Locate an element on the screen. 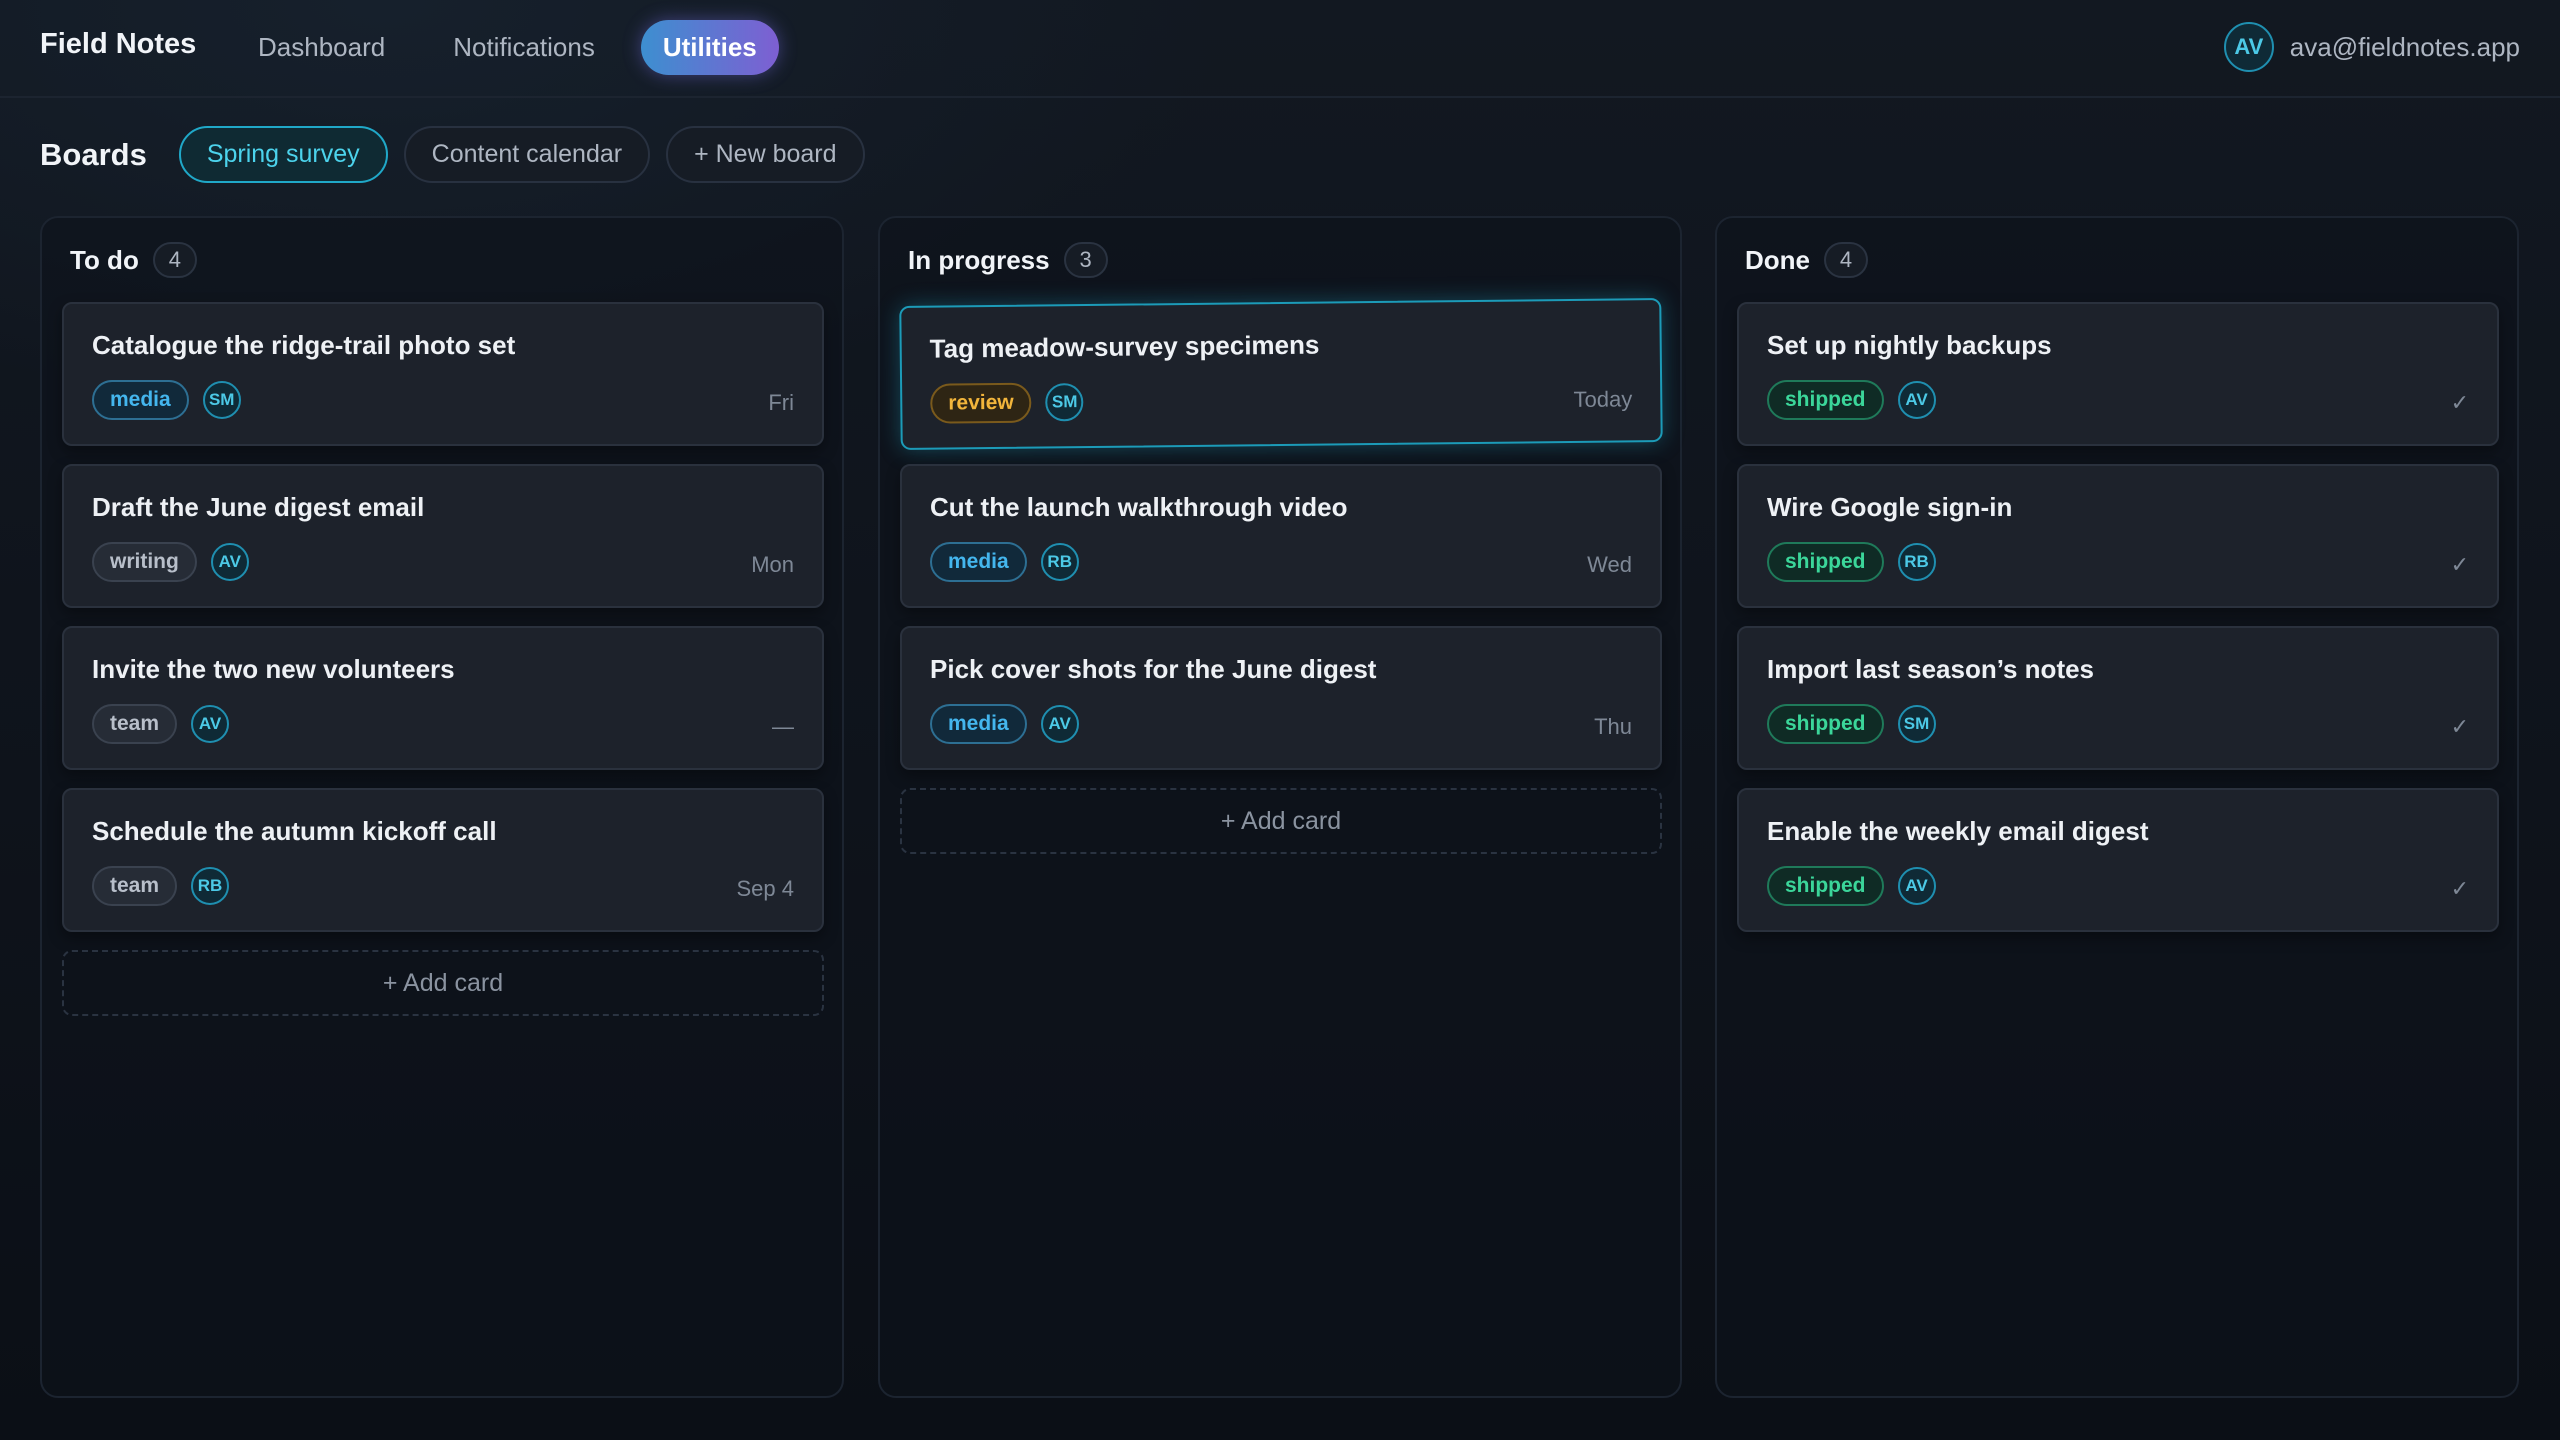 The height and width of the screenshot is (1440, 2560). card-title: Schedule the autumn kickoff call is located at coordinates (294, 831).